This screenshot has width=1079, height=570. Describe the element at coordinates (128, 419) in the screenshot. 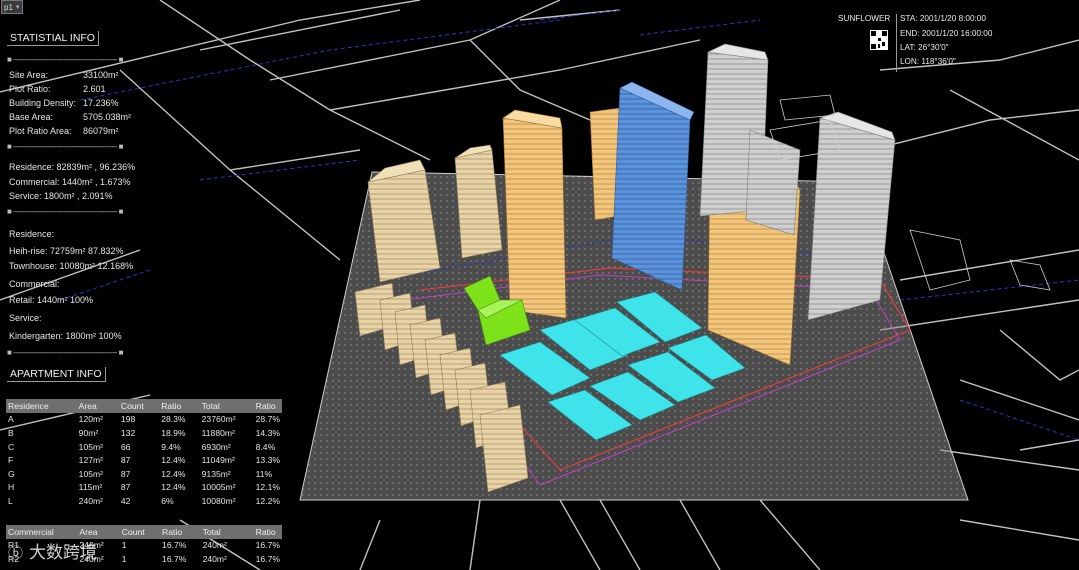

I see `cell: 198` at that location.